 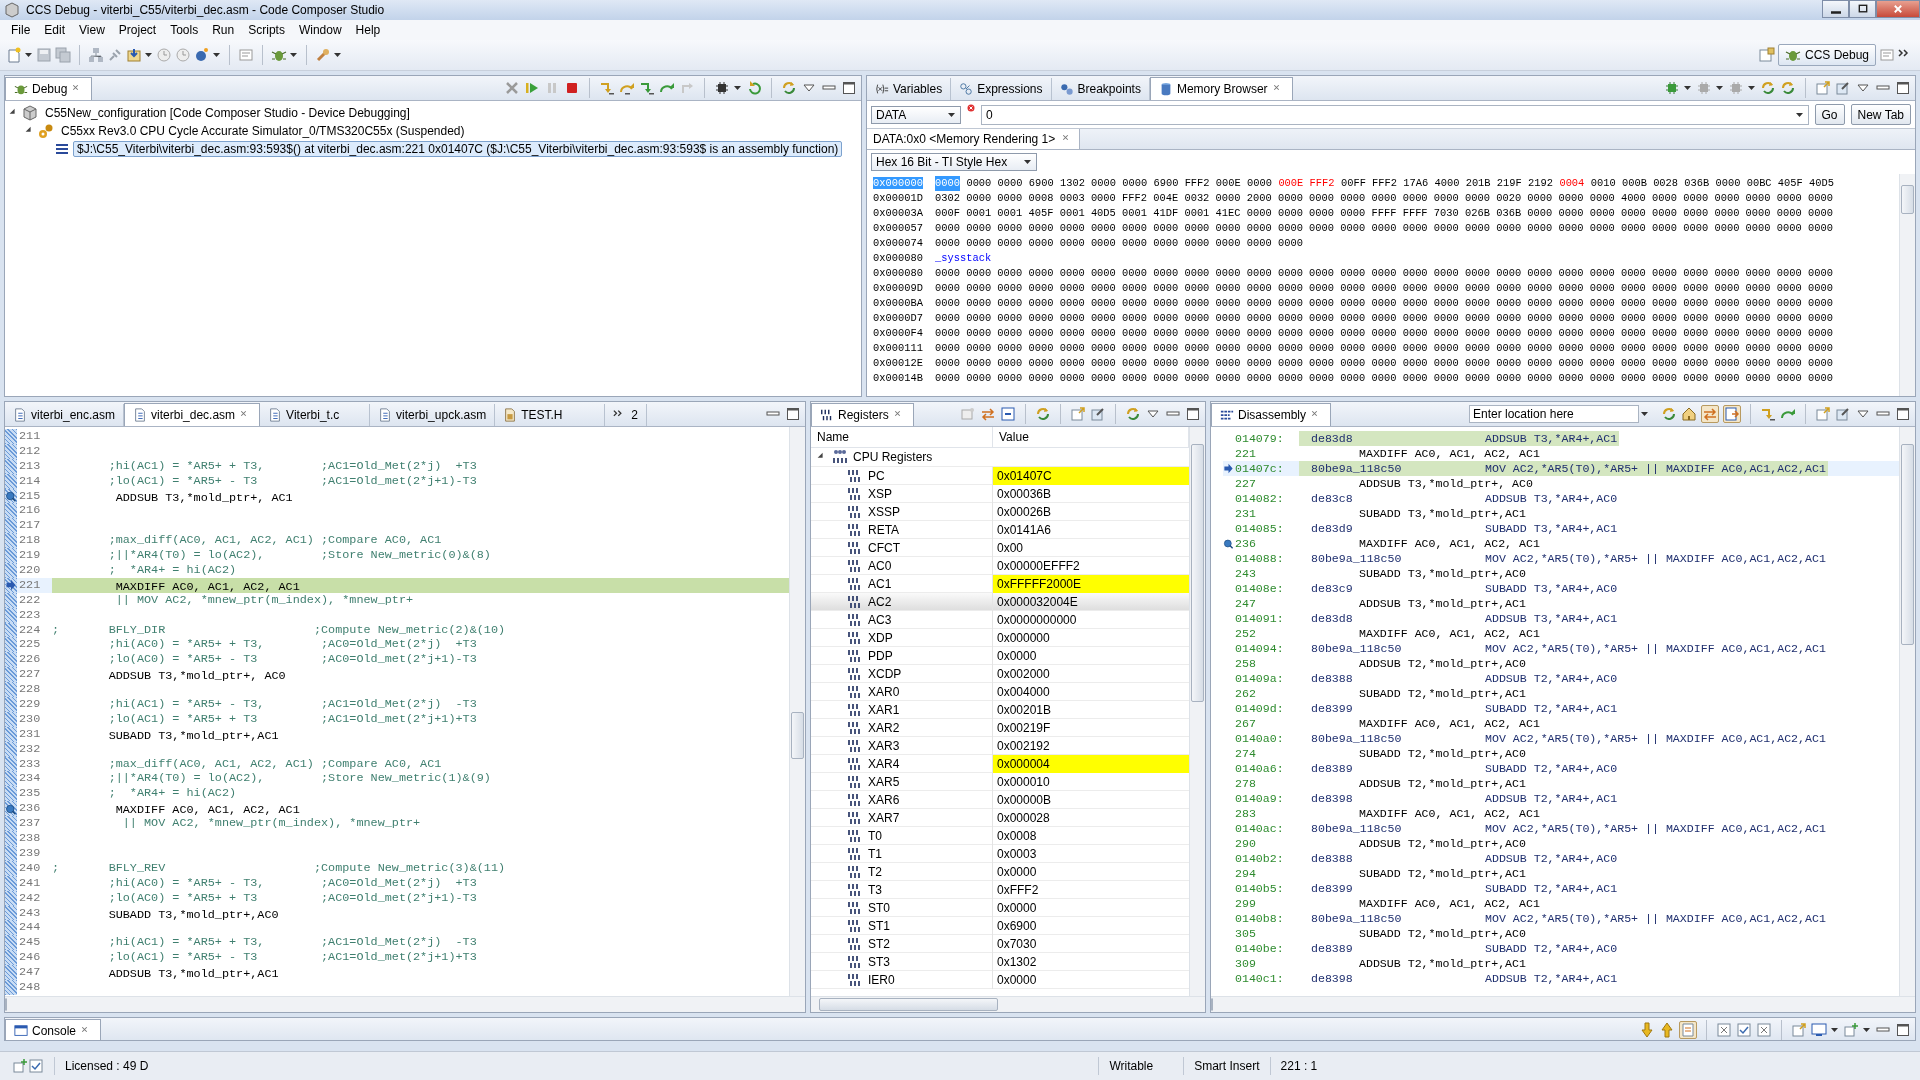 I want to click on tab: Disassembly, so click(x=1271, y=414).